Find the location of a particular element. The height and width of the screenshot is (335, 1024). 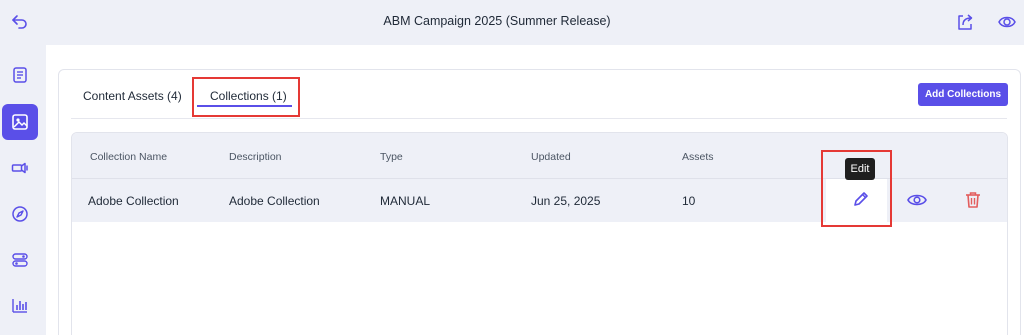

top-bar: ABM Campaign 2025 (Summer Release) is located at coordinates (512, 22).